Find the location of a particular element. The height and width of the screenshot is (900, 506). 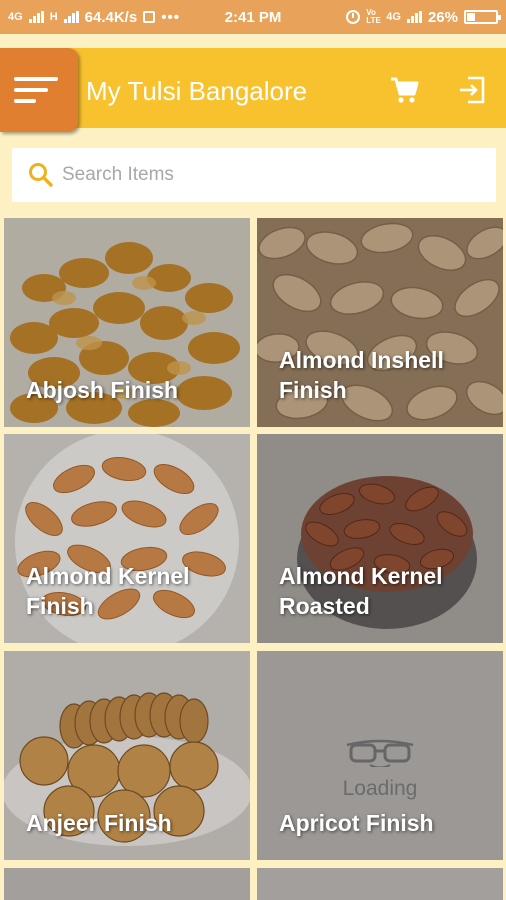

gallery-notification-icon is located at coordinates (149, 17).